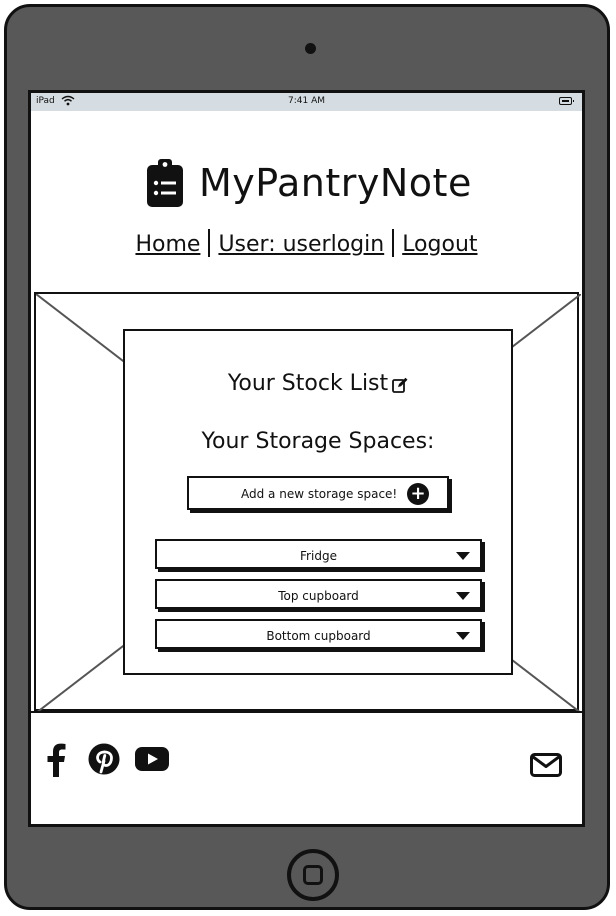 Image resolution: width=616 pixels, height=916 pixels. What do you see at coordinates (167, 244) in the screenshot?
I see `nav-home-link: Home` at bounding box center [167, 244].